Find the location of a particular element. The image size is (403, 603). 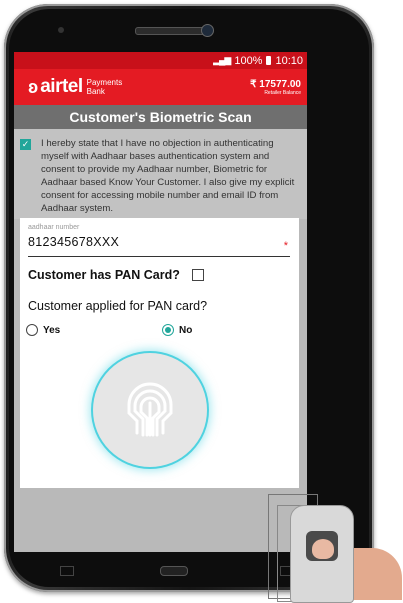

radio-yes: Yes is located at coordinates (43, 330).